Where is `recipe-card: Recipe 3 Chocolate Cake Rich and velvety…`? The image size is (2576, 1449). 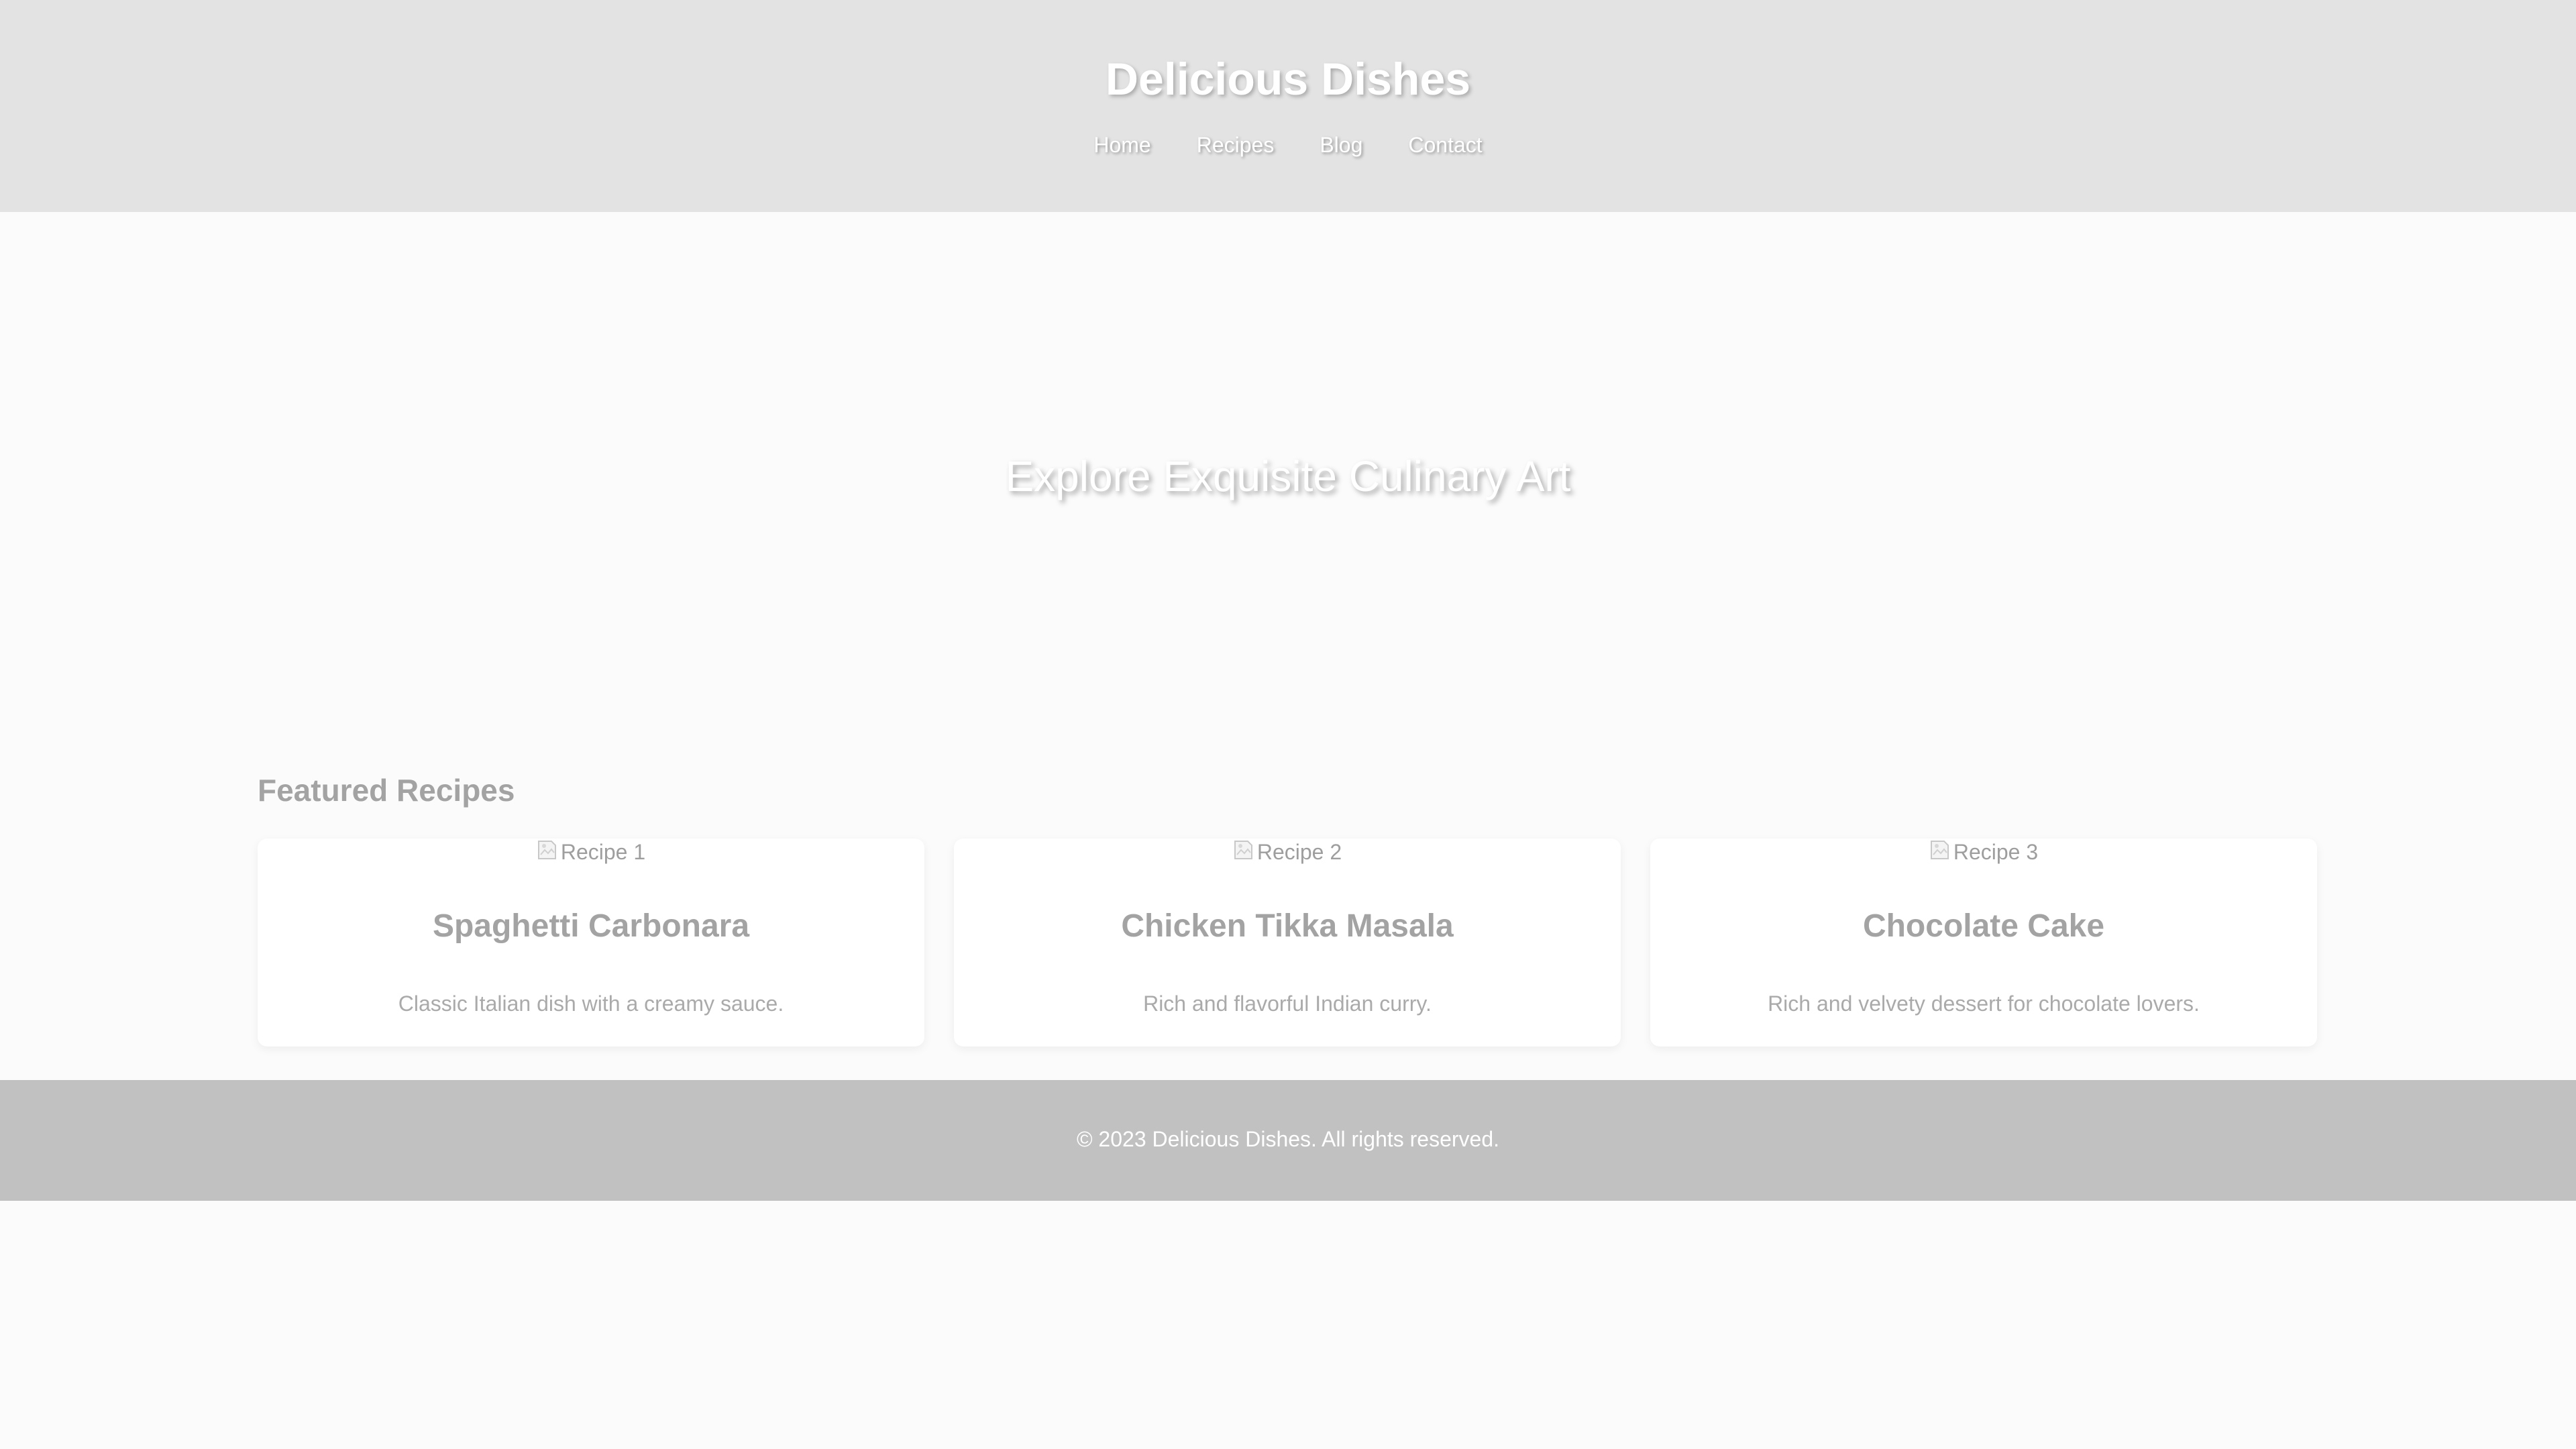 recipe-card: Recipe 3 Chocolate Cake Rich and velvety… is located at coordinates (1983, 942).